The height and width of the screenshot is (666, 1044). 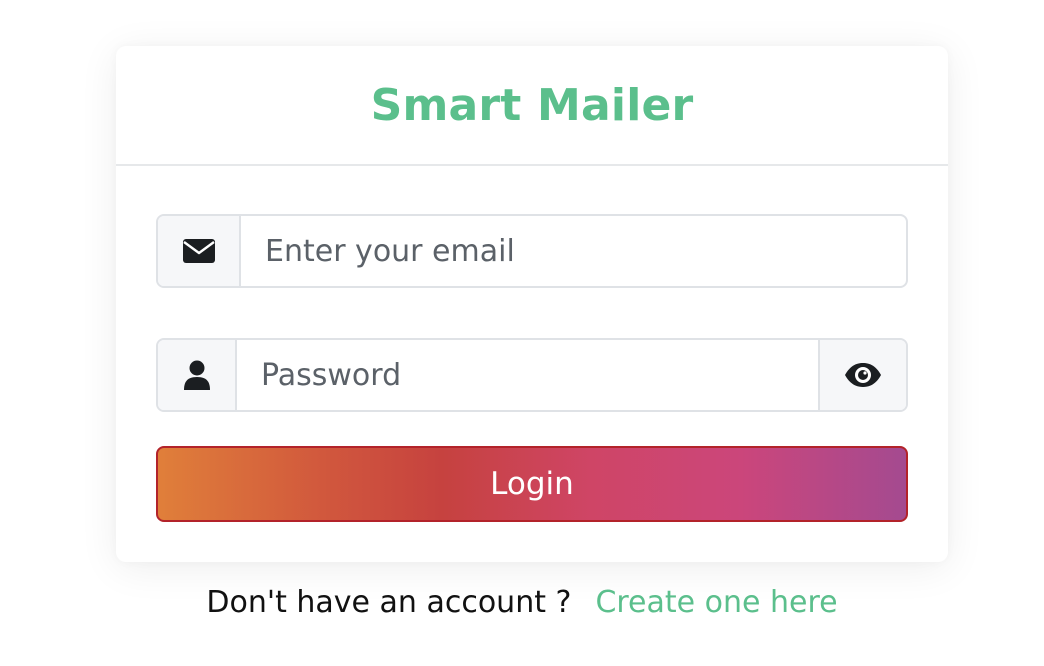 What do you see at coordinates (716, 603) in the screenshot?
I see `create-account-link: Create one here` at bounding box center [716, 603].